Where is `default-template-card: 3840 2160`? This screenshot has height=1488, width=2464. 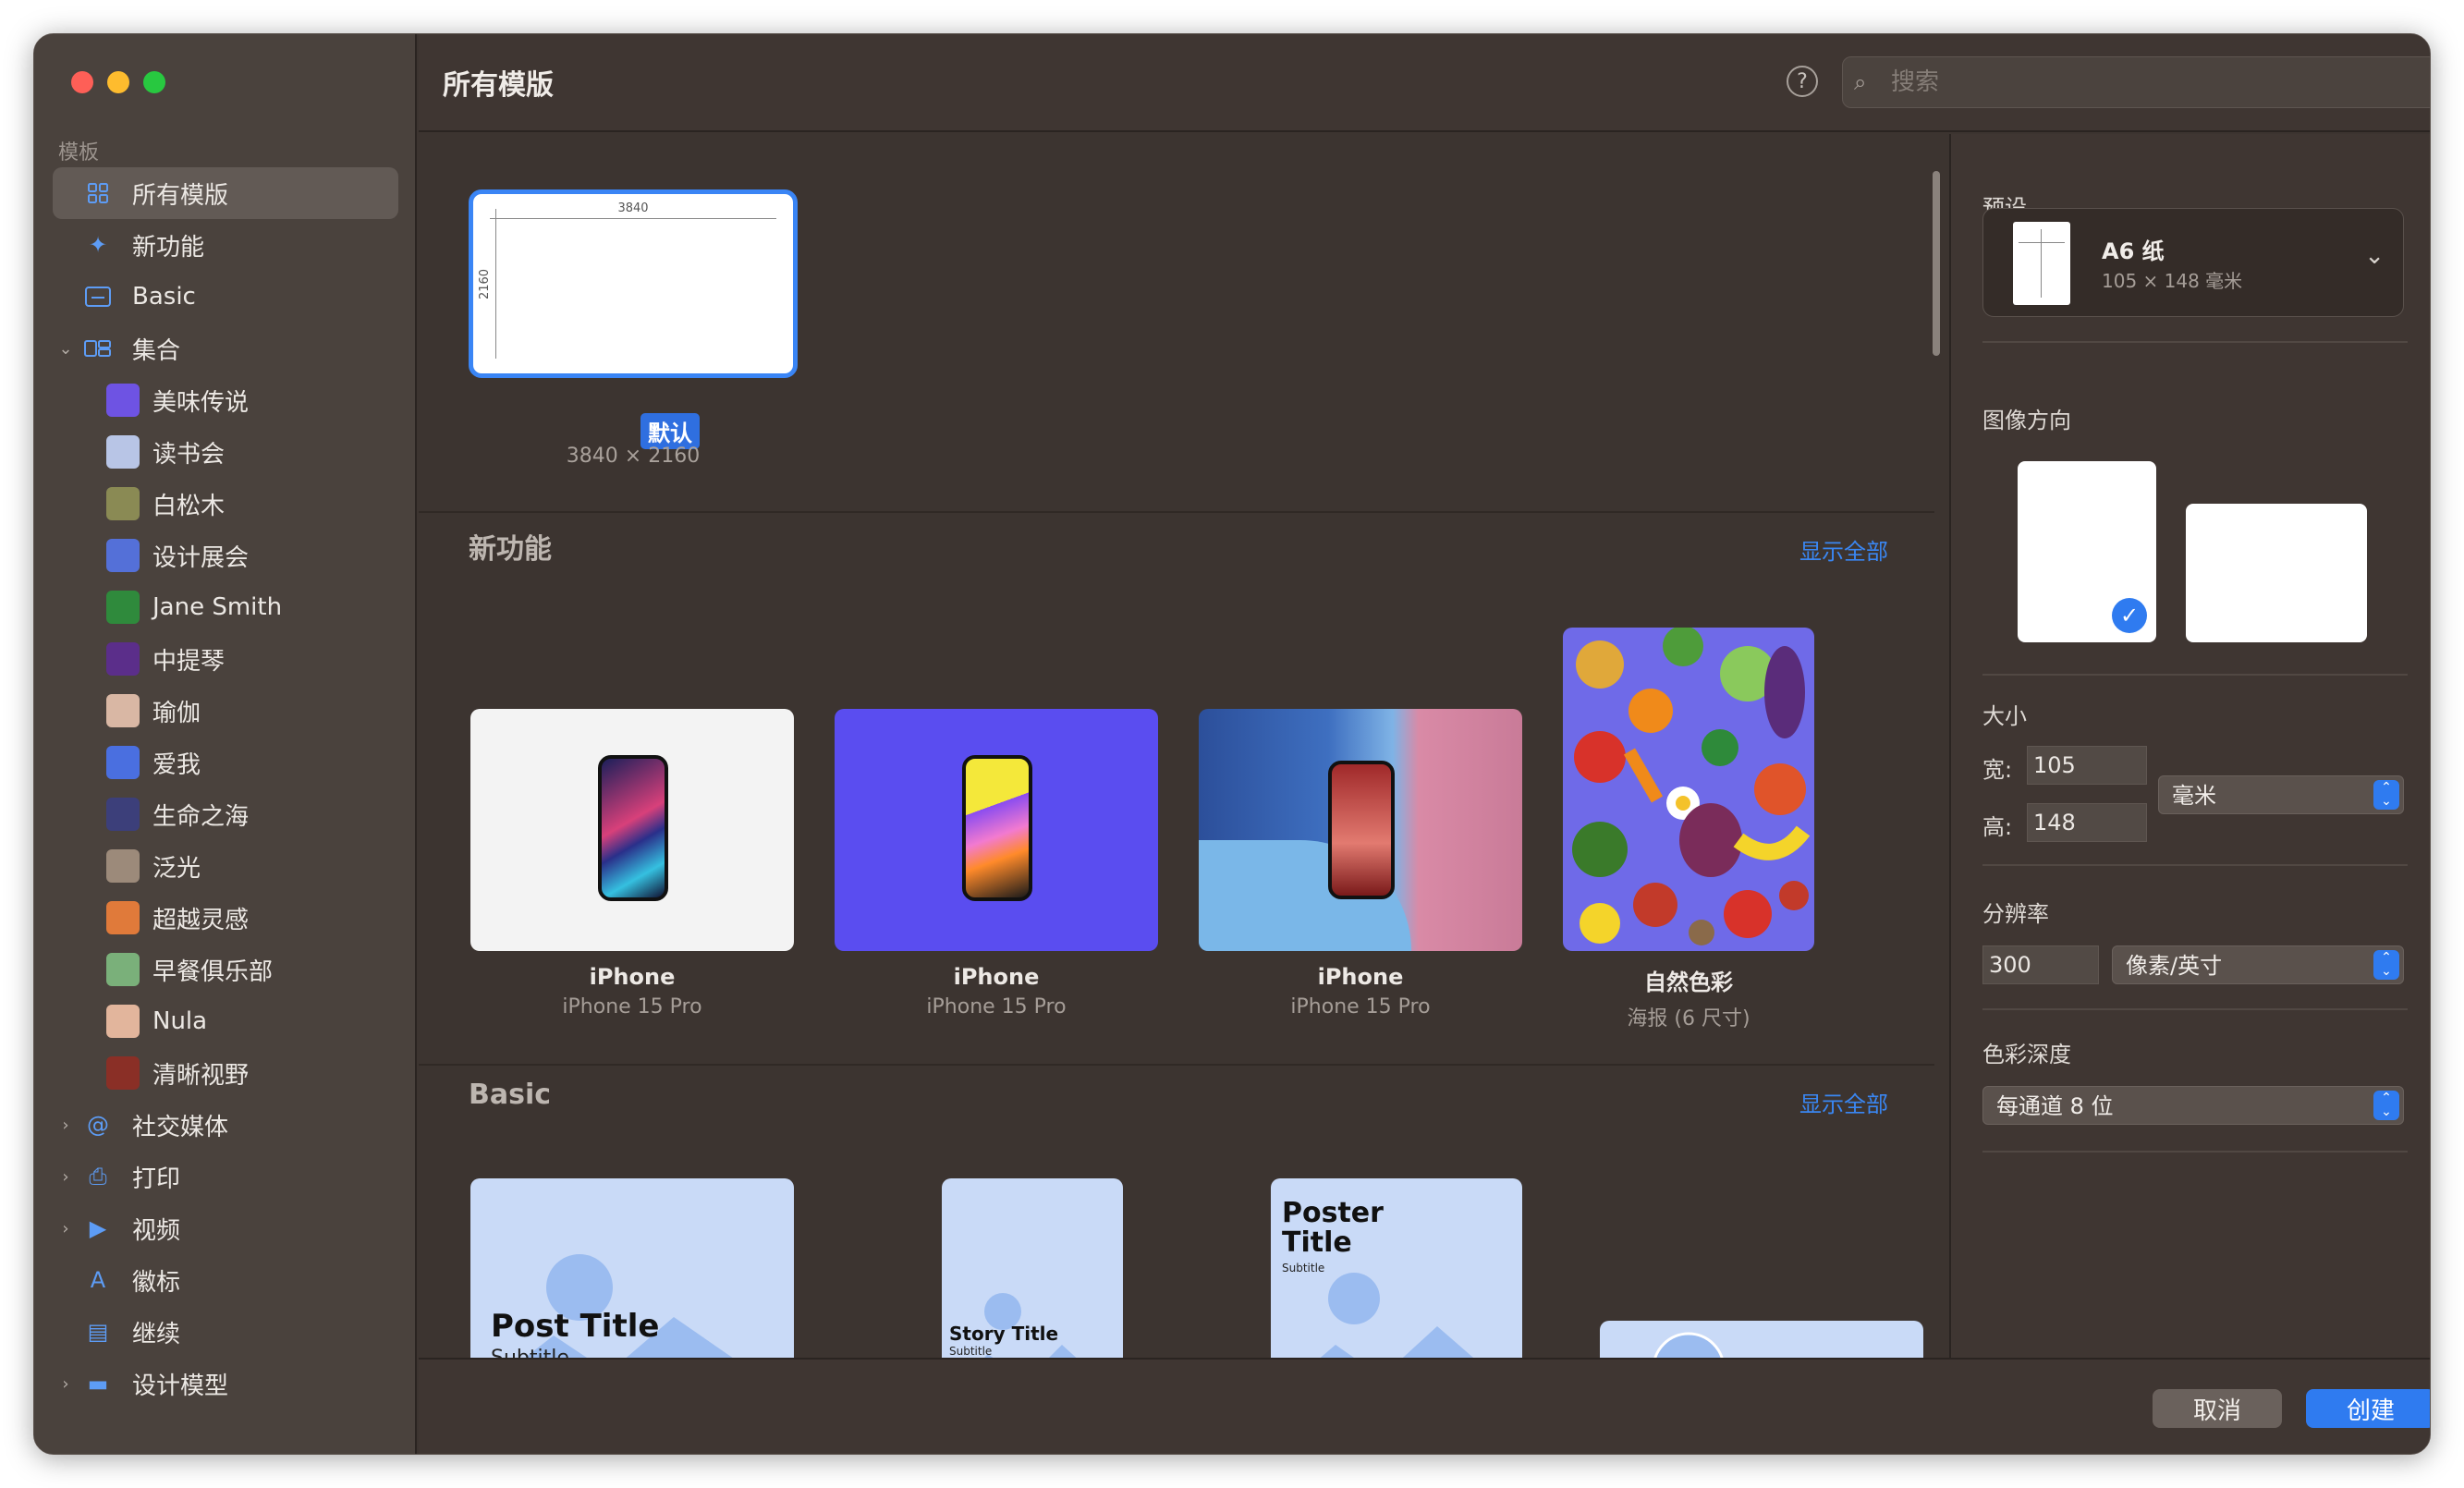 default-template-card: 3840 2160 is located at coordinates (633, 283).